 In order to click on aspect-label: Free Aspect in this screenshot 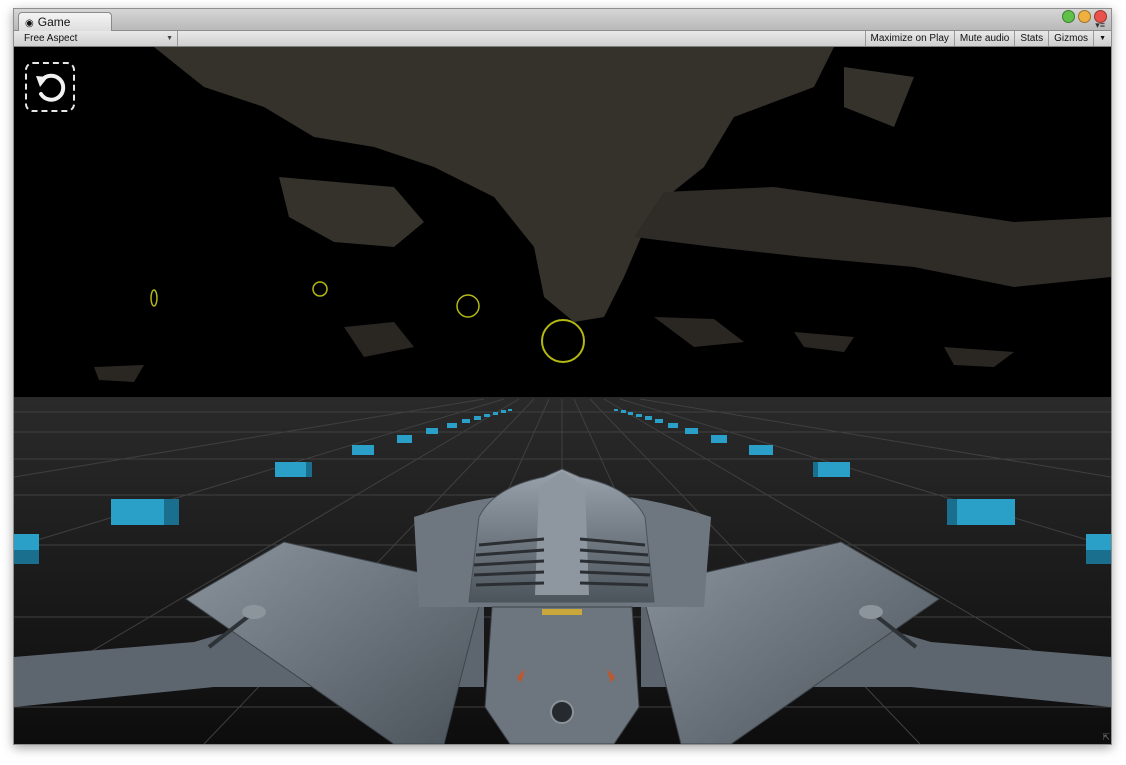, I will do `click(51, 38)`.